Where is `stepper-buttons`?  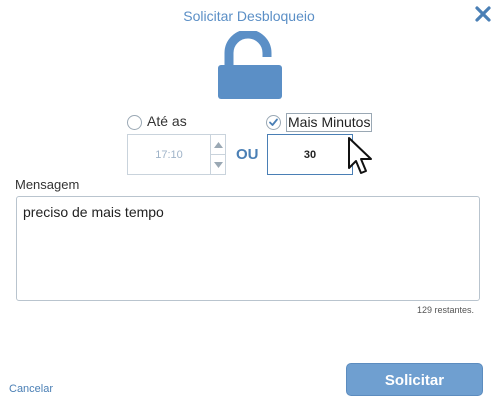 stepper-buttons is located at coordinates (218, 154).